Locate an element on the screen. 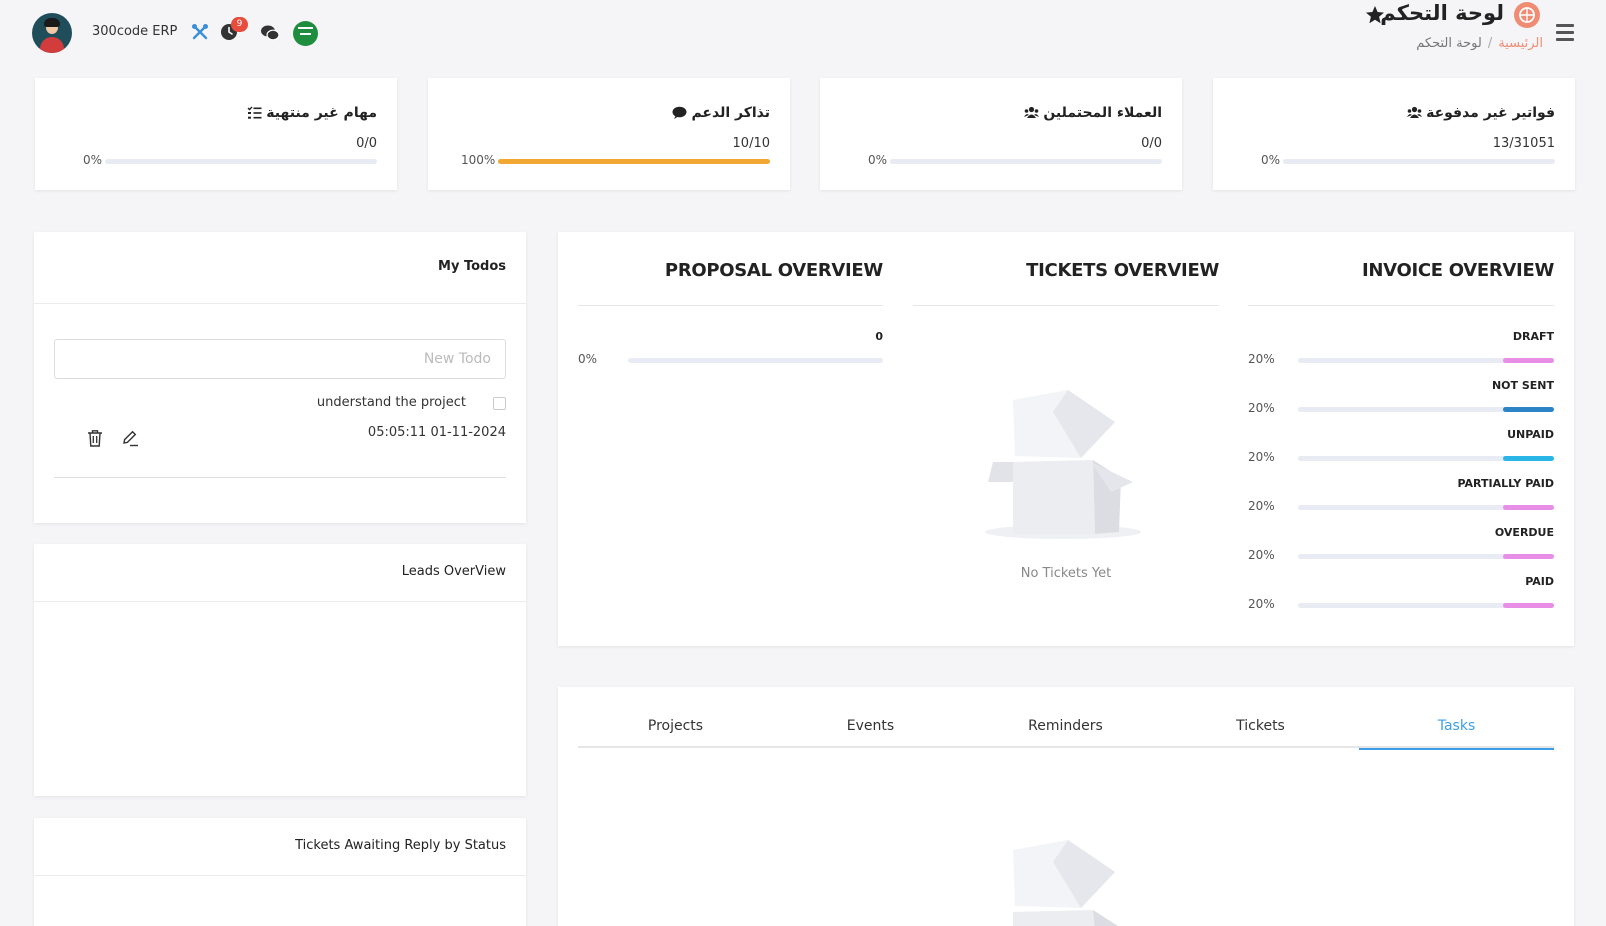  stat-title-text: العملاء المحتملين is located at coordinates (1102, 113).